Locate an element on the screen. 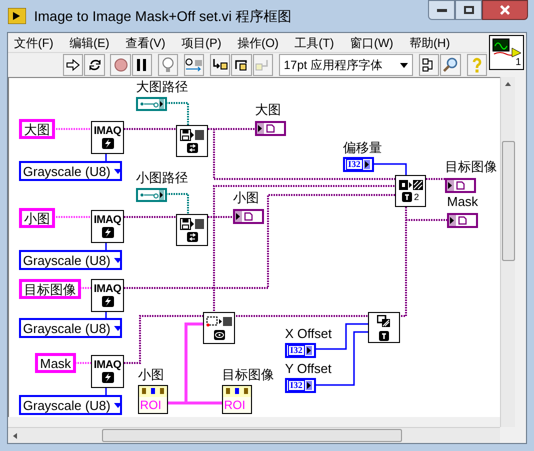  minimize-button is located at coordinates (441, 10).